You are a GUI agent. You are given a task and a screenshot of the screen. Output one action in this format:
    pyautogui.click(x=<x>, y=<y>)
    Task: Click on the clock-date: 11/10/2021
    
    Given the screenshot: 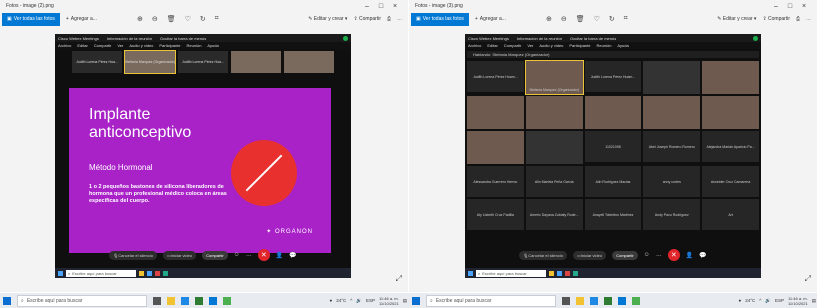 What is the action you would take?
    pyautogui.click(x=798, y=303)
    